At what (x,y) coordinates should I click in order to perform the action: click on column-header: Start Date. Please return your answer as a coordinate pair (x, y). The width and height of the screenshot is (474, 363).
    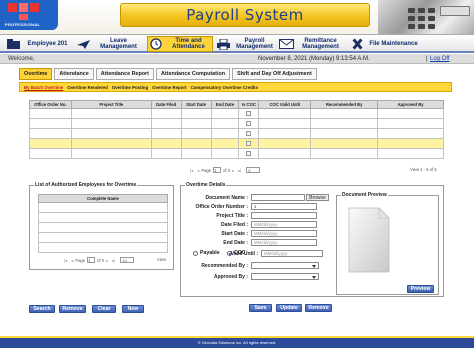
    Looking at the image, I should click on (196, 104).